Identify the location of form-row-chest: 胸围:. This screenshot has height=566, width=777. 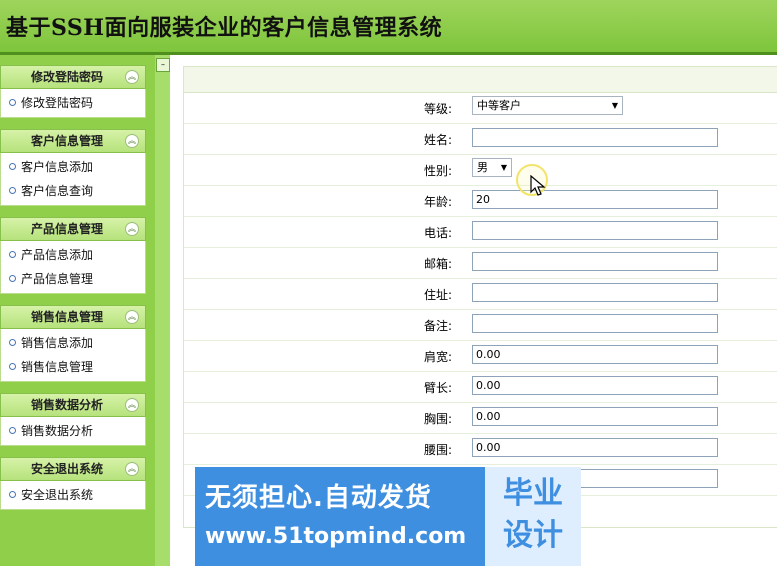
(480, 418).